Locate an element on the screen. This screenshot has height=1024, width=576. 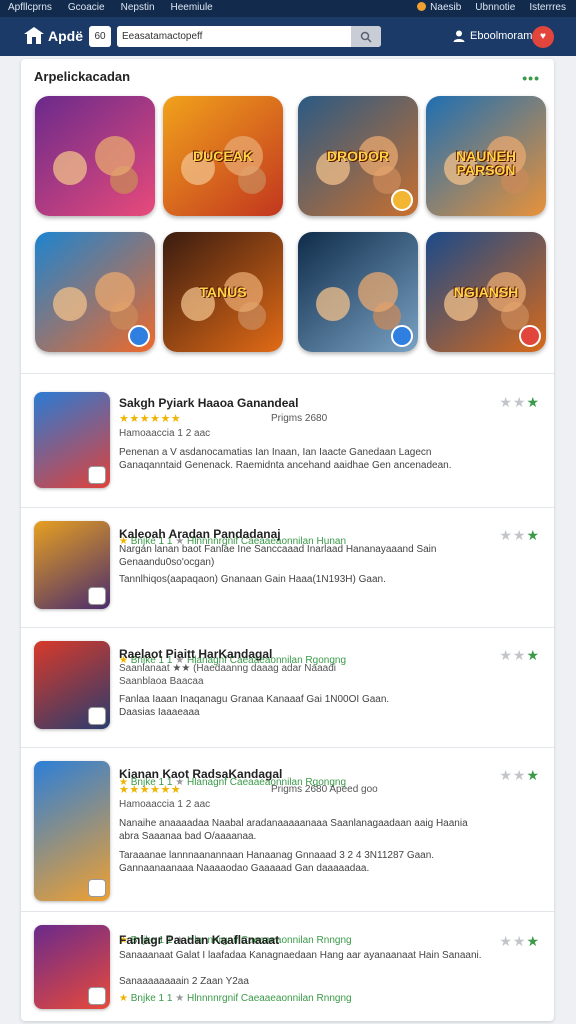
app-title: Kaleoah Aradan Pandadanaj is located at coordinates (200, 534).